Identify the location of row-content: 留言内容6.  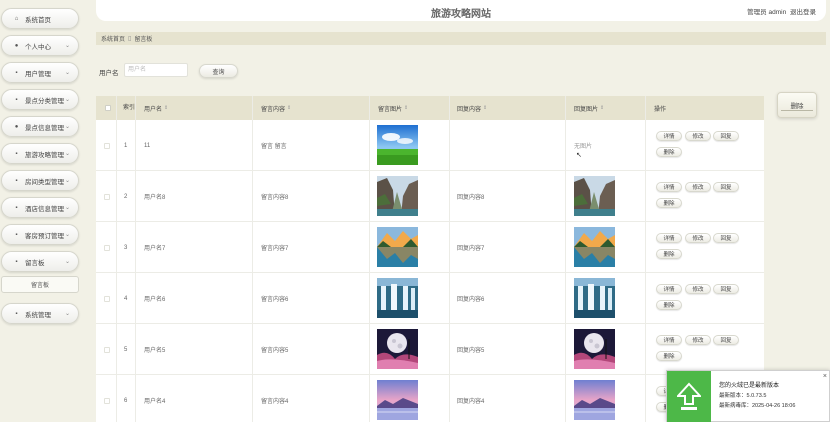
(275, 300).